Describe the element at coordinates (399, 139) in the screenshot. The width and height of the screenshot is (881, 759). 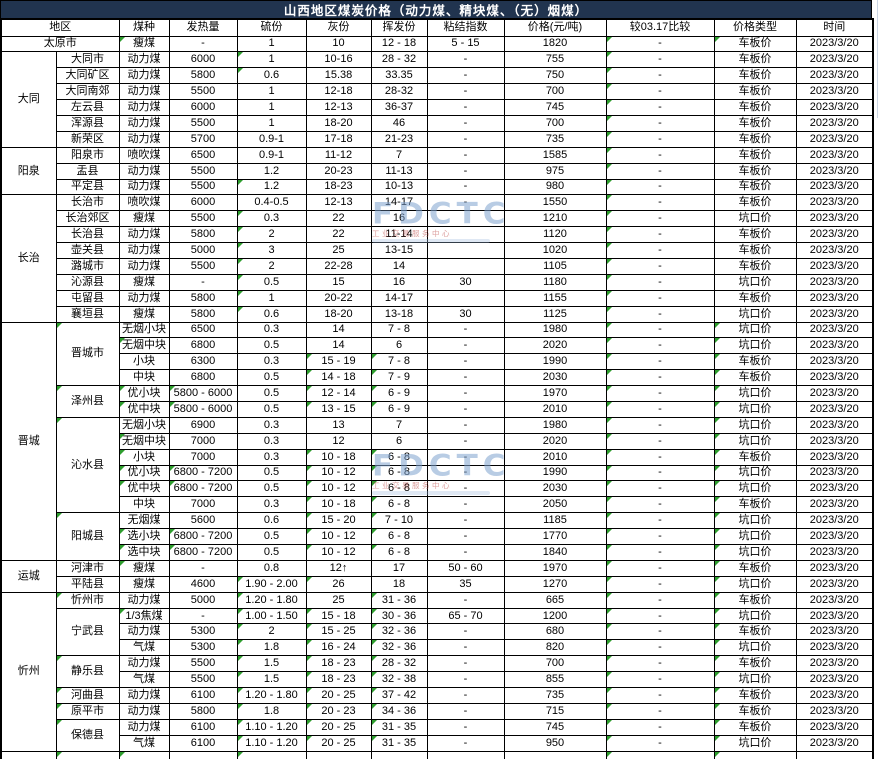
I see `cell: 21-23` at that location.